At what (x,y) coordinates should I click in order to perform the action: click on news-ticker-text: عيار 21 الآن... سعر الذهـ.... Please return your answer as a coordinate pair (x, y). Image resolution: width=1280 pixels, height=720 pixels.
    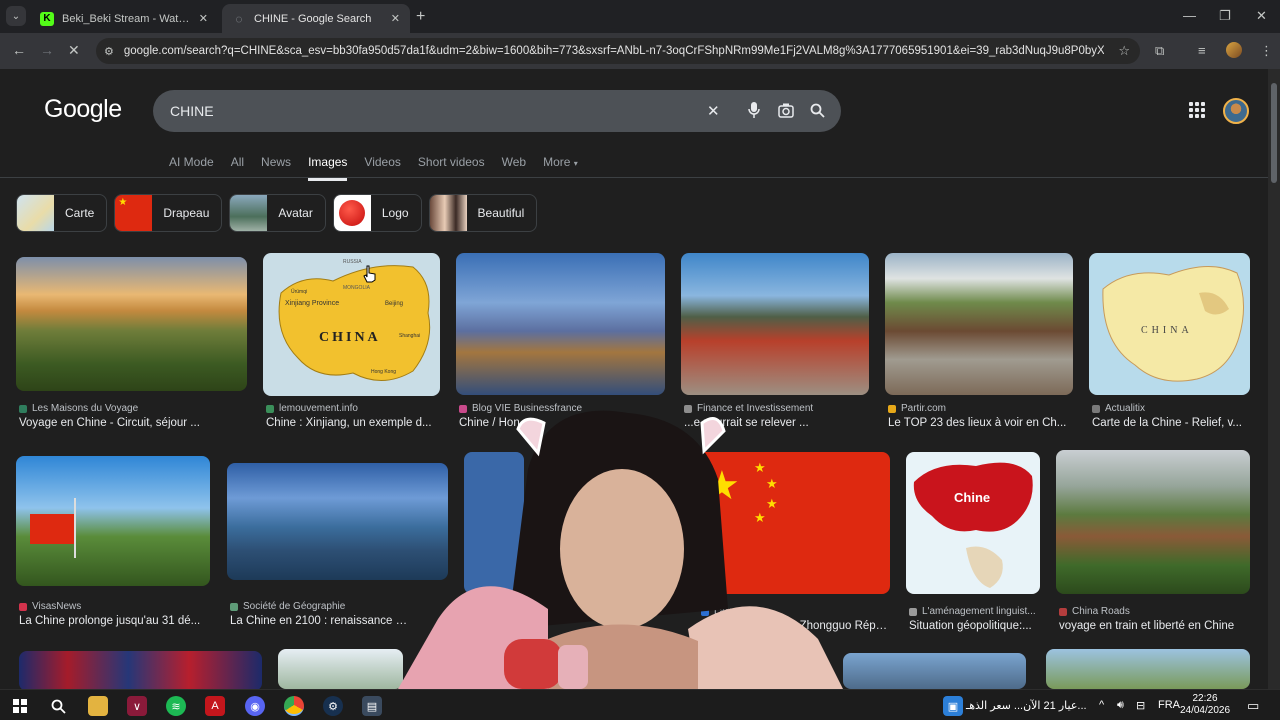
    Looking at the image, I should click on (1026, 705).